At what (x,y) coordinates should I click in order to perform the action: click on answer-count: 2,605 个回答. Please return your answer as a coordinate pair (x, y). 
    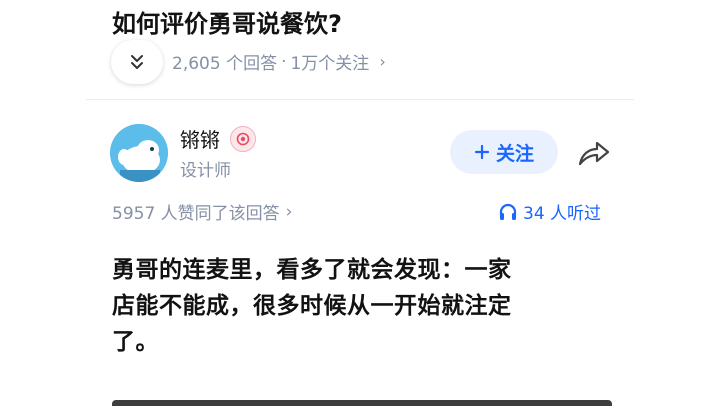
    Looking at the image, I should click on (225, 64).